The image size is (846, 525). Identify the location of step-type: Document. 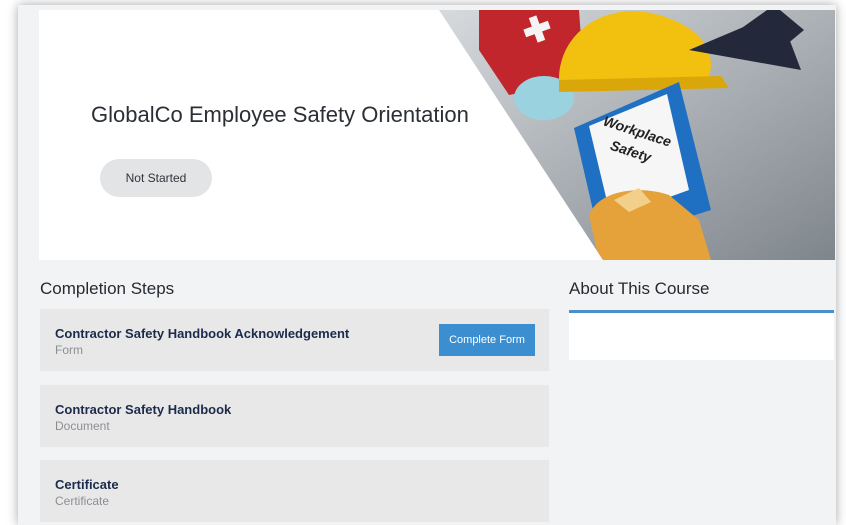
(82, 426).